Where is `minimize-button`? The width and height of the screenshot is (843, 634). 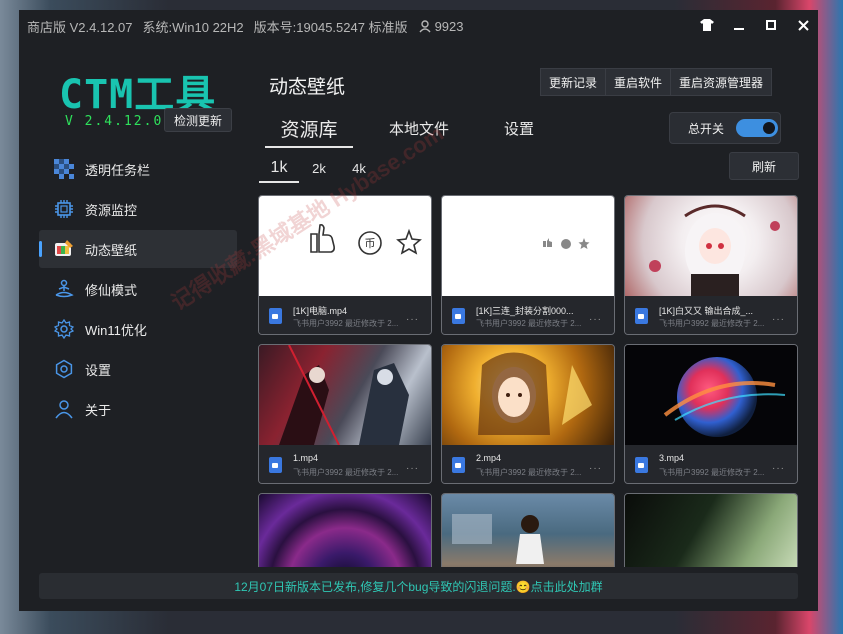
minimize-button is located at coordinates (739, 25).